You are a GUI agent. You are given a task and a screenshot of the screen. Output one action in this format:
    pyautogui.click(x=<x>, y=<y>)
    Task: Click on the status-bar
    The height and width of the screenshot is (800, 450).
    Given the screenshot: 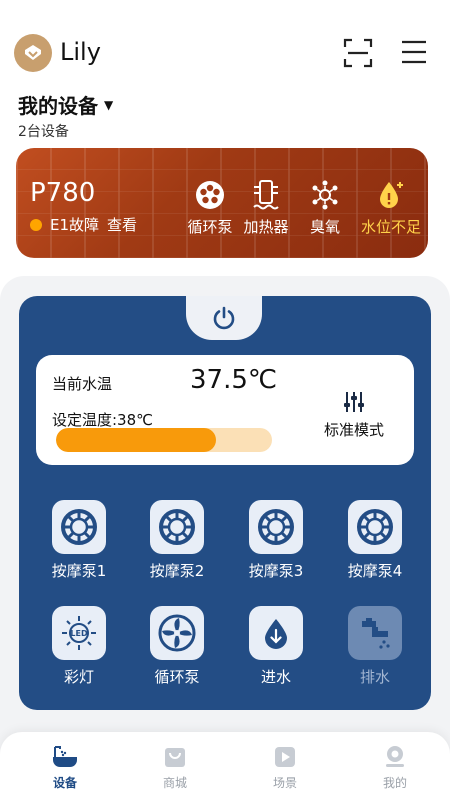 What is the action you would take?
    pyautogui.click(x=225, y=11)
    